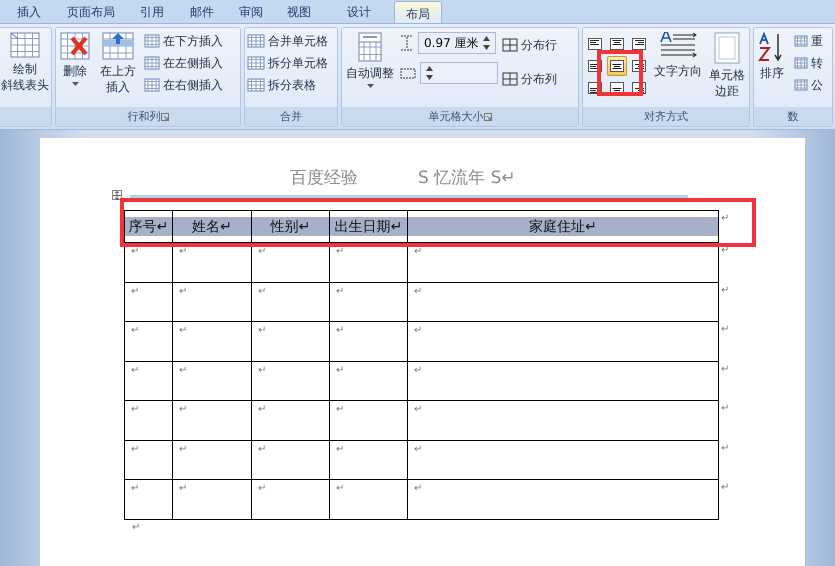  I want to click on highlight-frame, so click(620, 73).